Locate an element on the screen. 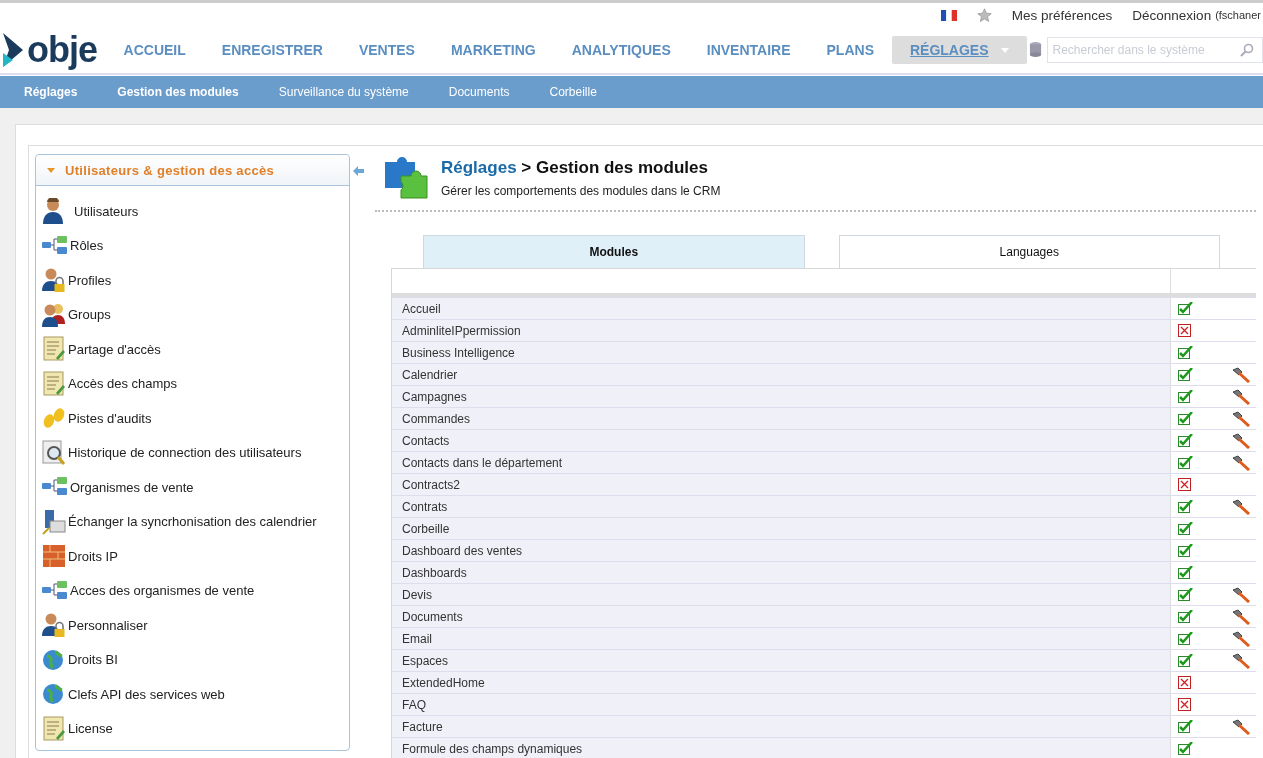 The image size is (1263, 758). magnifier-icon is located at coordinates (54, 452).